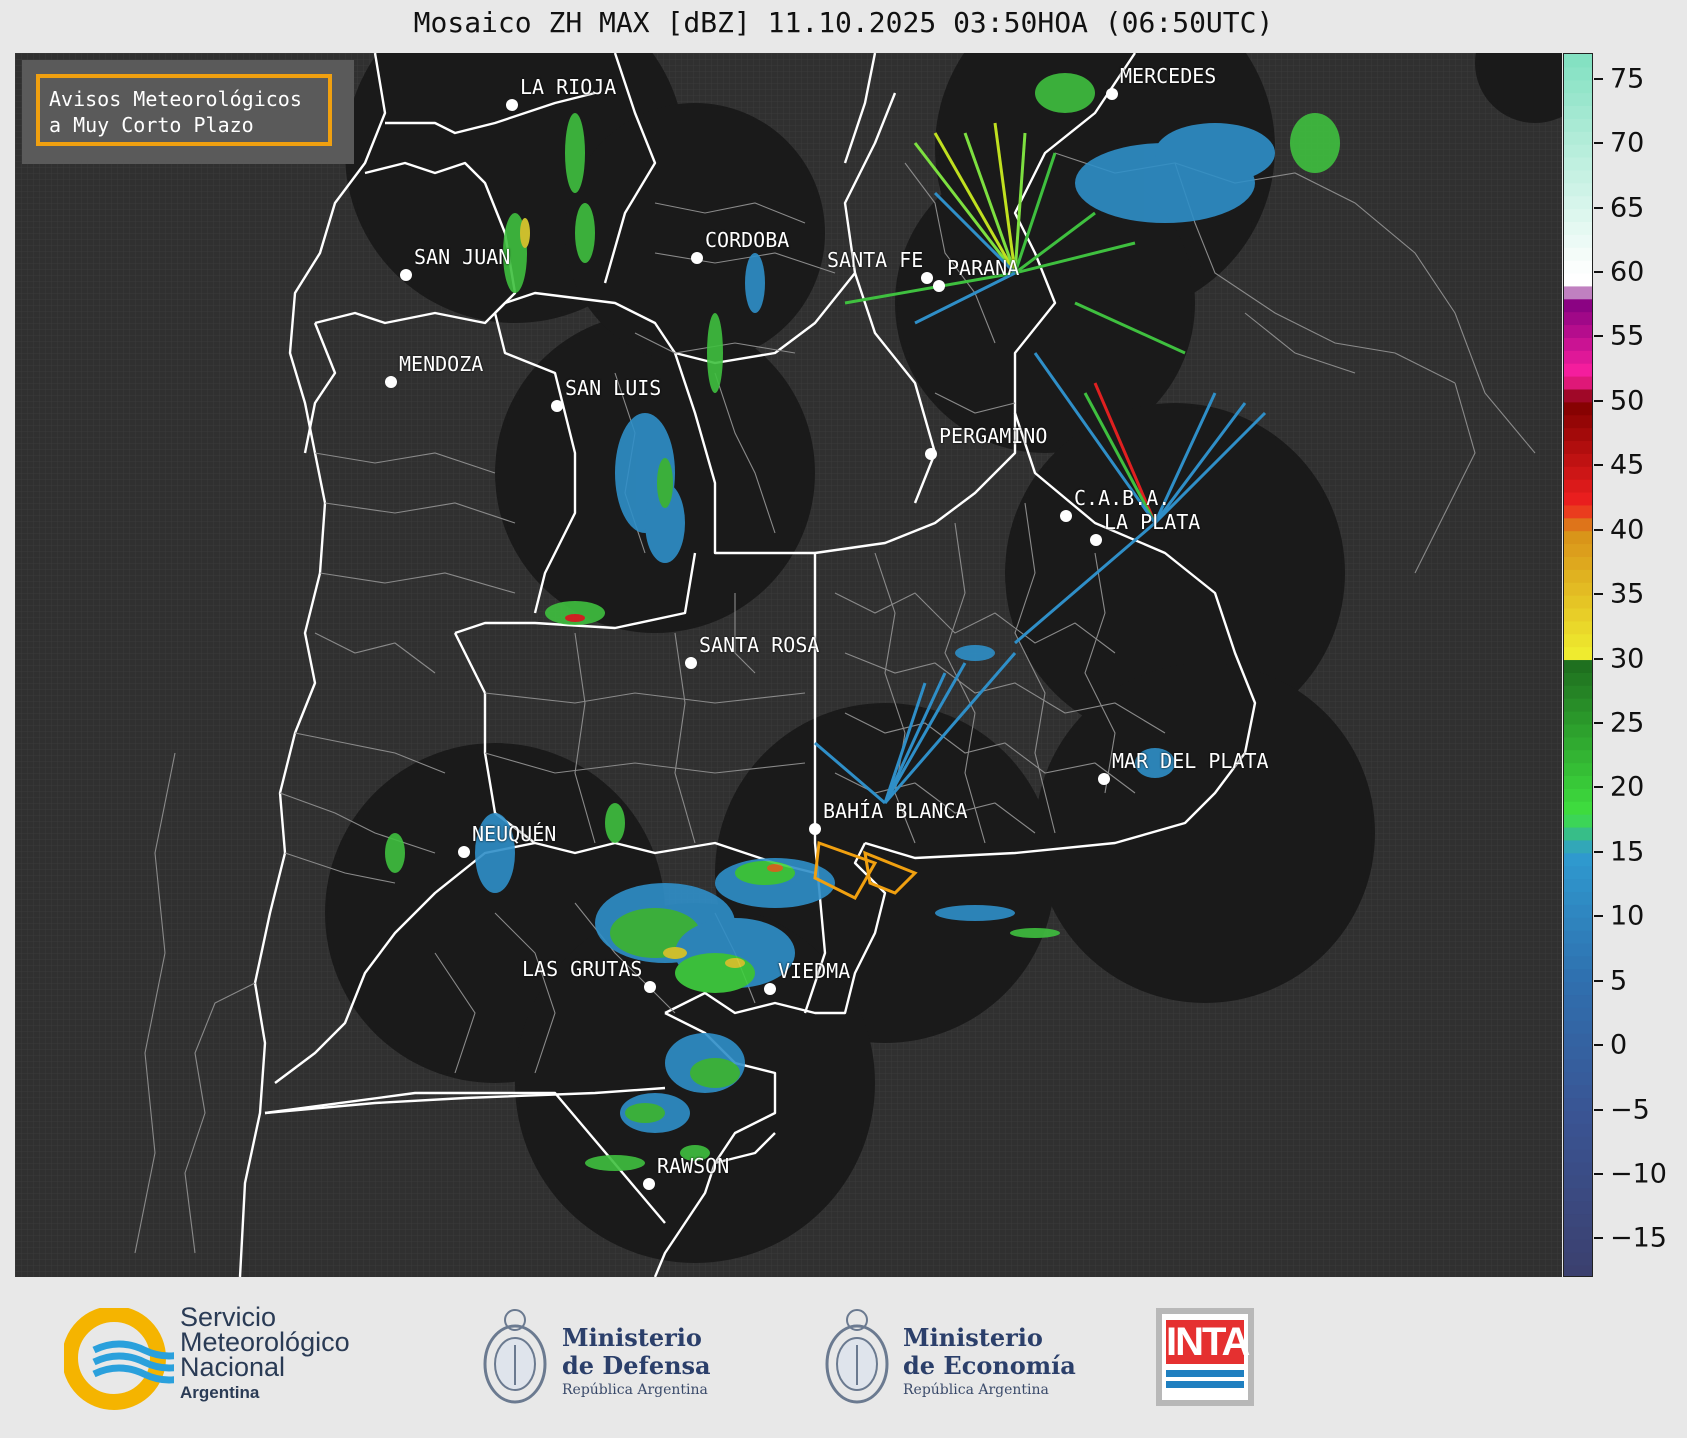 The width and height of the screenshot is (1687, 1438). I want to click on colorbar-tick-label: 65, so click(1627, 208).